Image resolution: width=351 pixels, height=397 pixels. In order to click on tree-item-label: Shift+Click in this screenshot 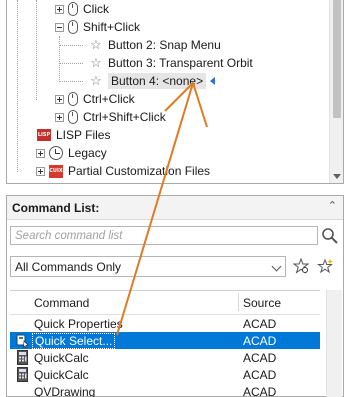, I will do `click(112, 27)`.